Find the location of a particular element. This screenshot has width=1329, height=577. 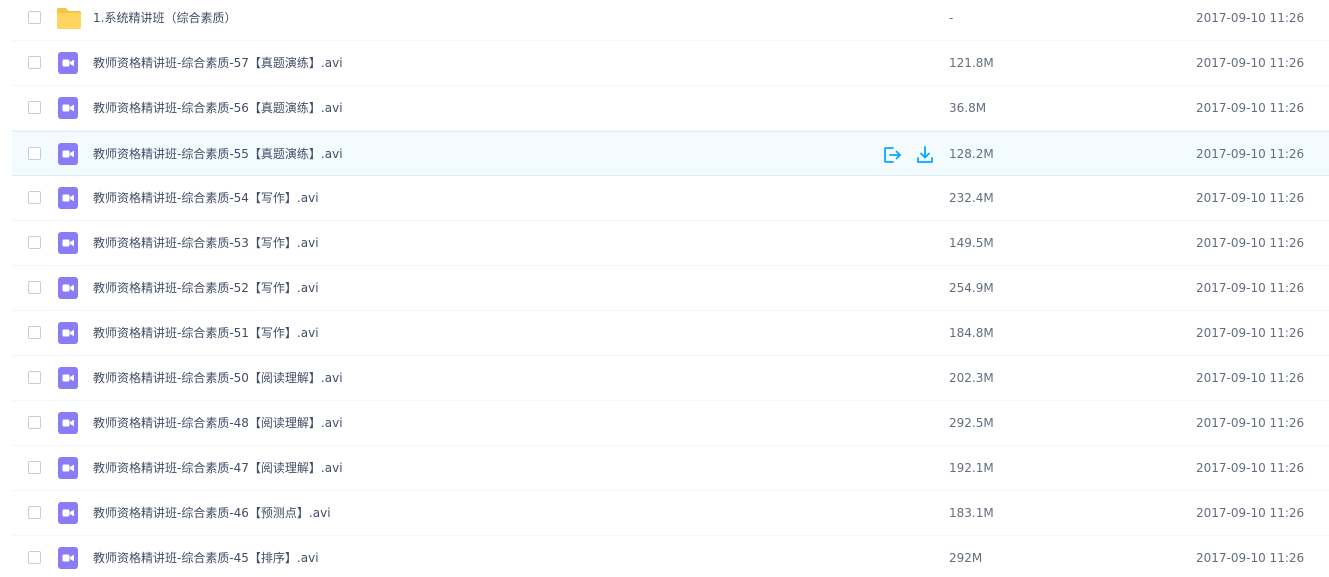

file-size: 202.3M is located at coordinates (971, 378).